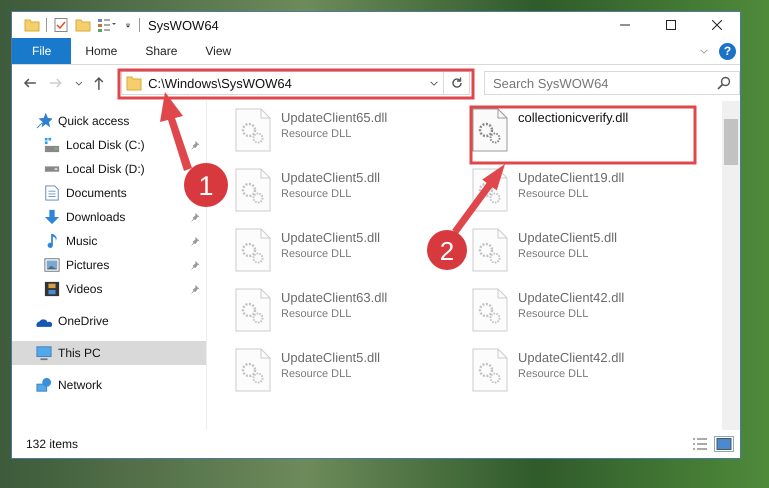 This screenshot has height=488, width=769. I want to click on refresh-icon, so click(457, 83).